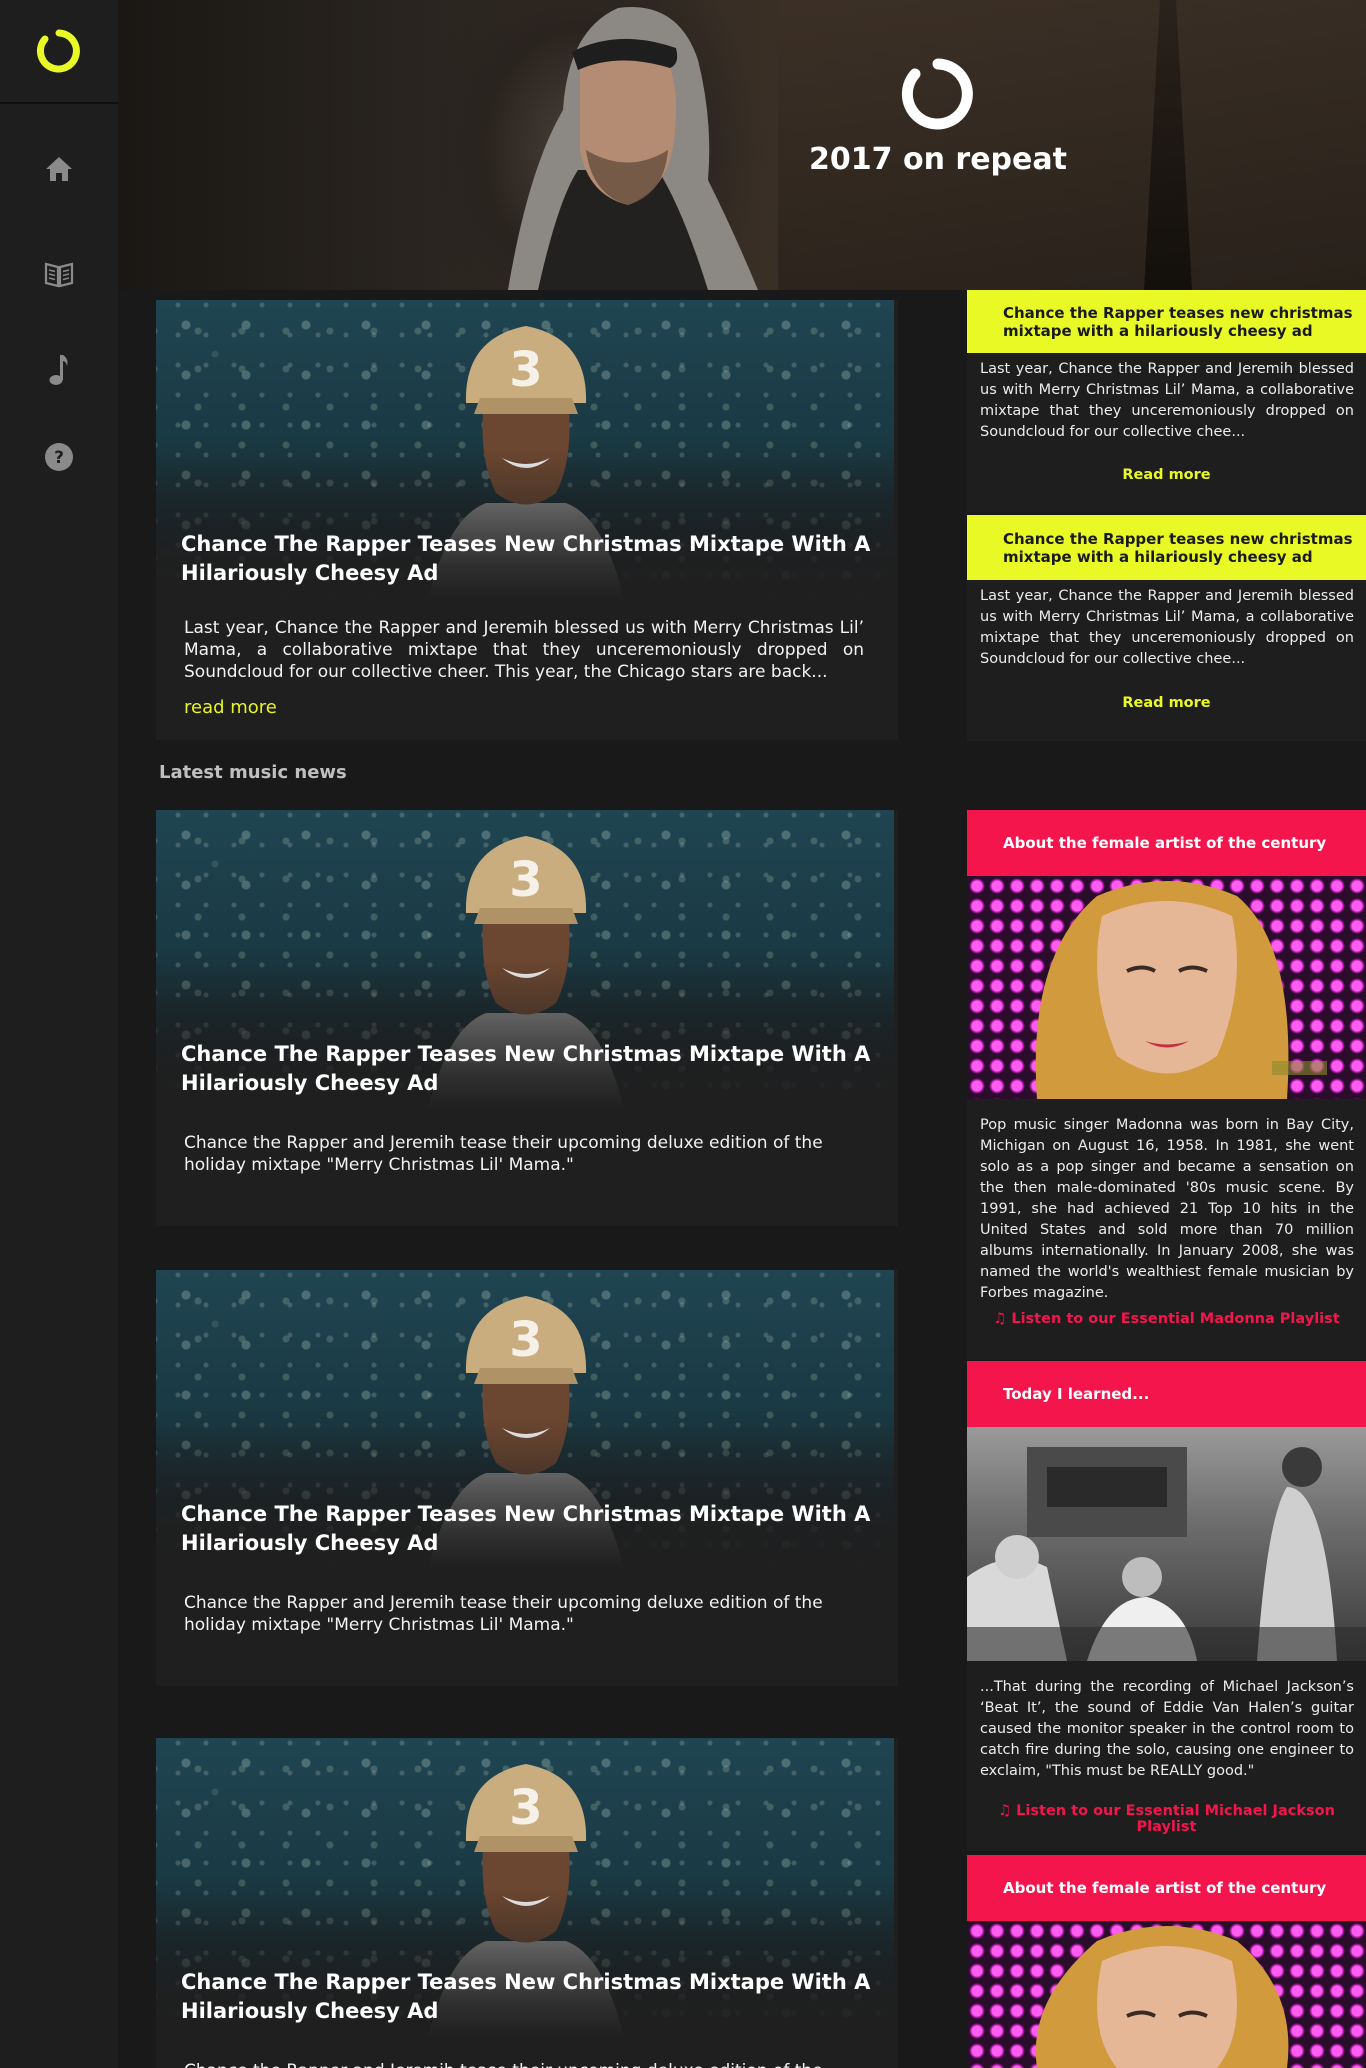 This screenshot has width=1366, height=2068. I want to click on studio-recording-photo, so click(1166, 1554).